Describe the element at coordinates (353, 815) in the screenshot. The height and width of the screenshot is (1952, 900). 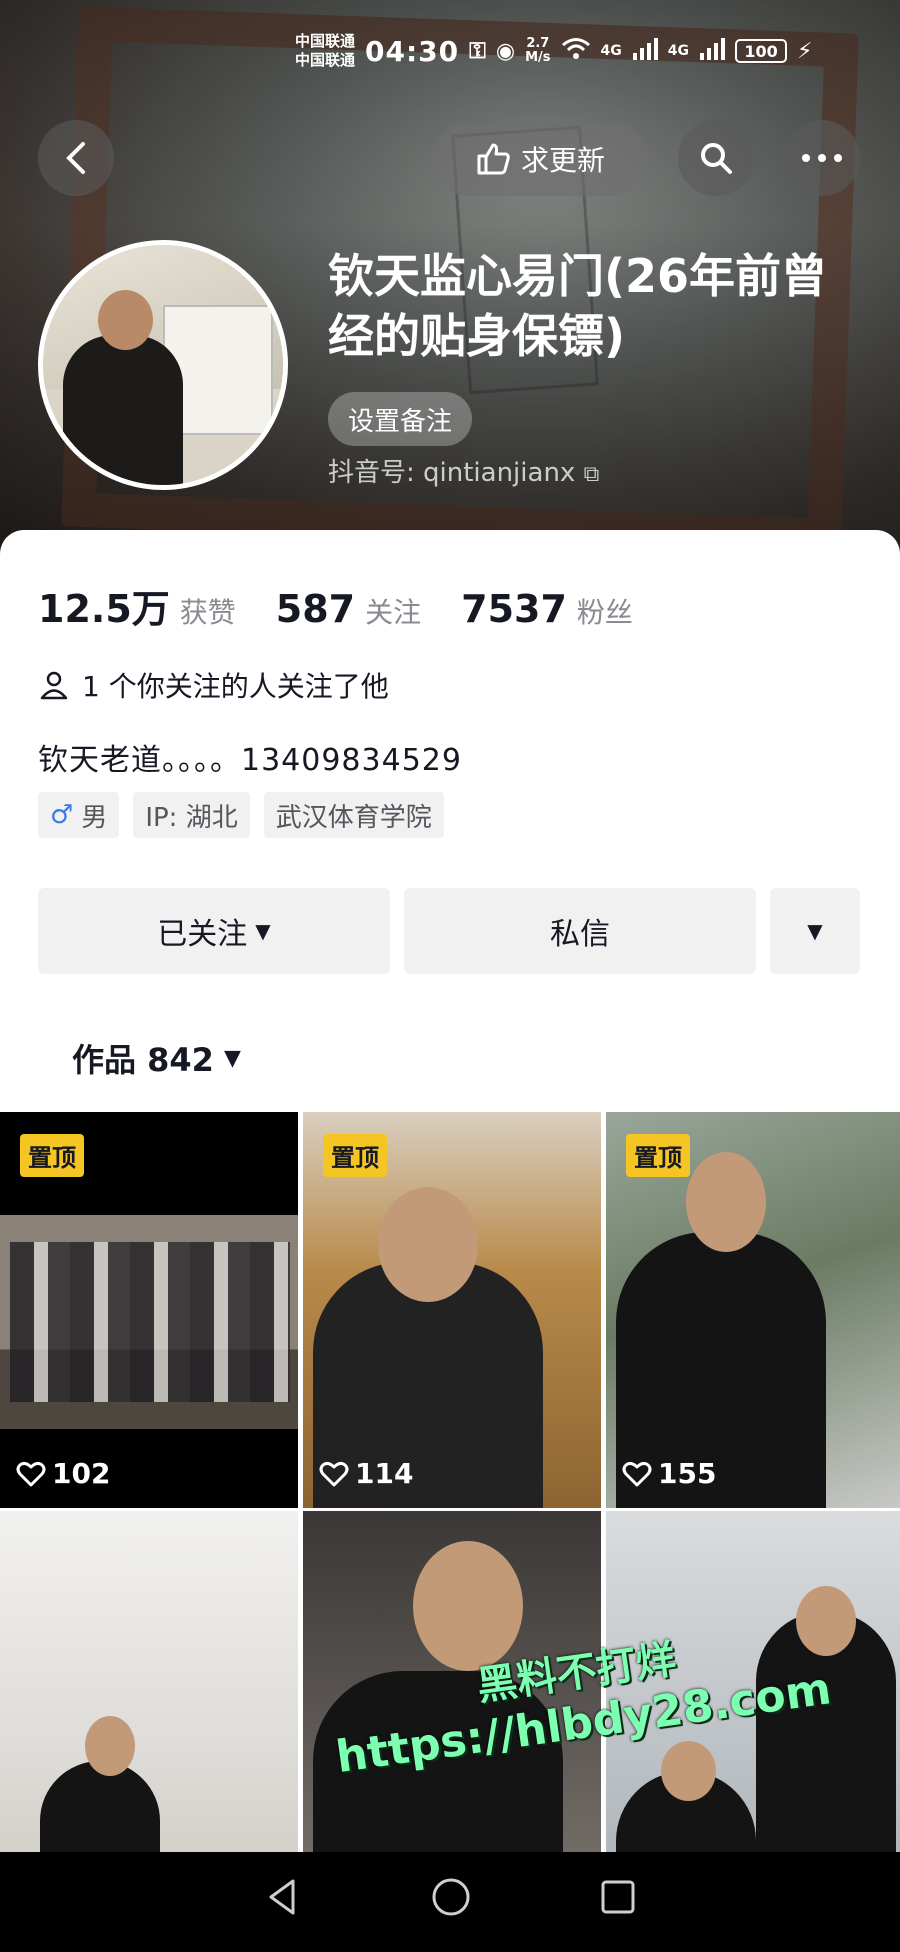
I see `school-tag: 武汉体育学院` at that location.